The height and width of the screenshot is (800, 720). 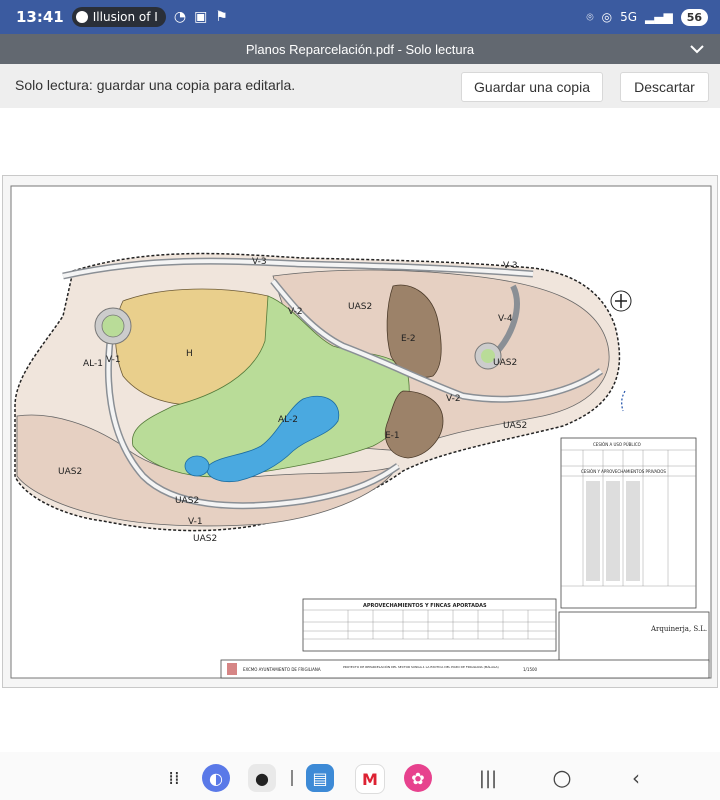 I want to click on zone-label: AL-2, so click(x=288, y=420).